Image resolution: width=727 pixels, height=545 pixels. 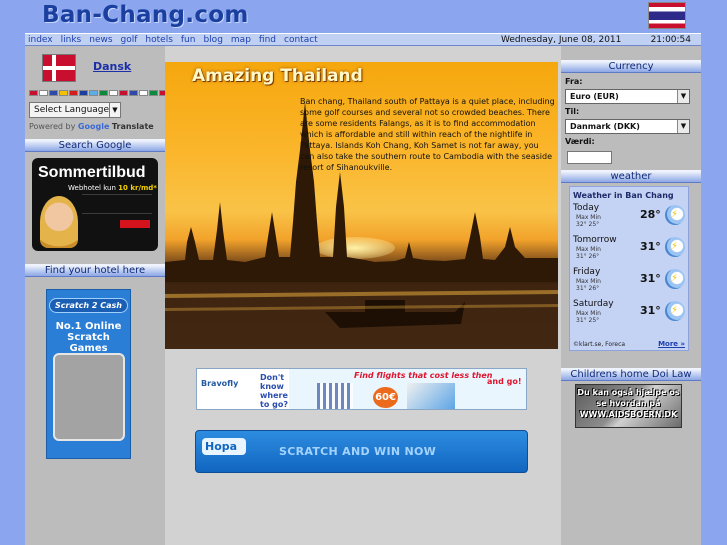 I want to click on from-label: Fra:, so click(x=574, y=81).